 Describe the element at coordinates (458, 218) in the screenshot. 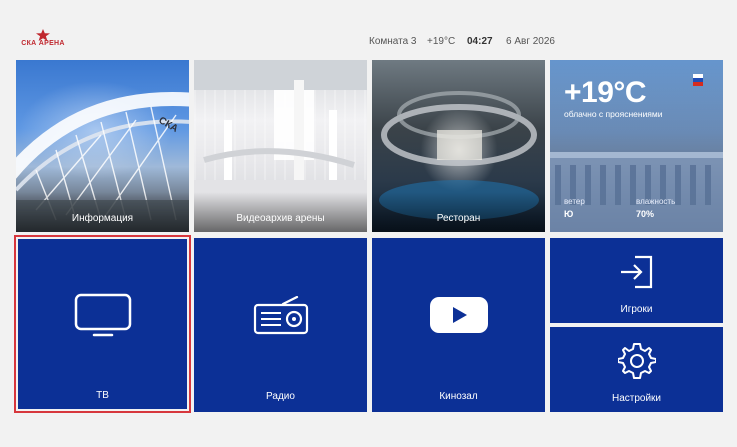

I see `tile-label: Ресторан` at that location.